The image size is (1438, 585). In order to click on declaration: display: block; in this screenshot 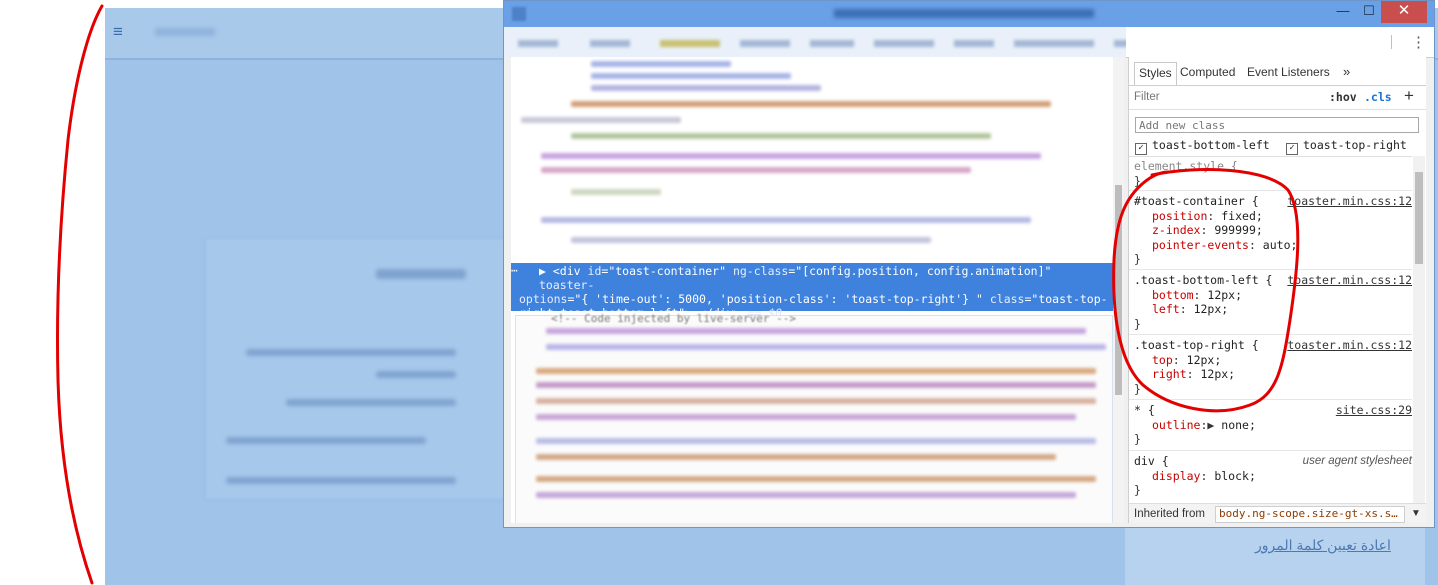, I will do `click(1273, 476)`.